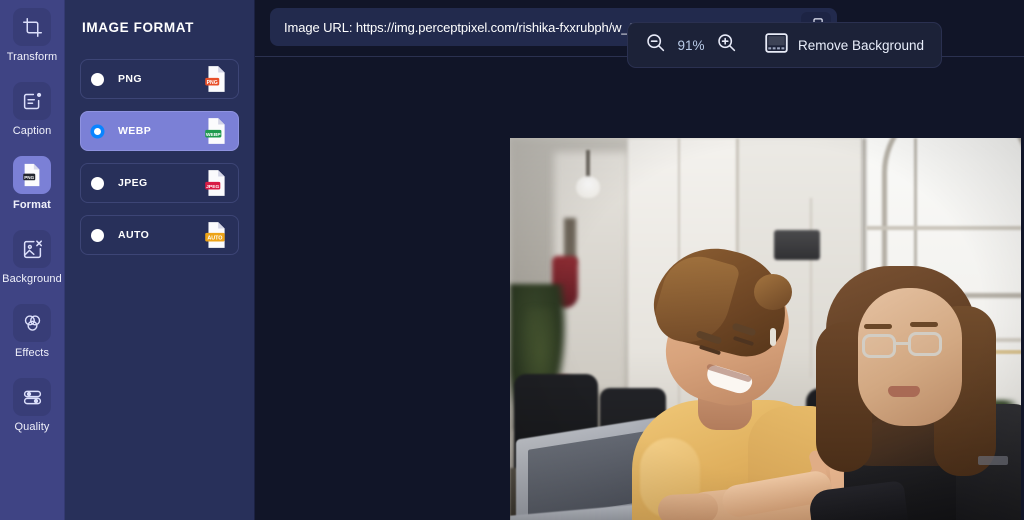 This screenshot has width=1024, height=520. What do you see at coordinates (216, 79) in the screenshot?
I see `file-png-badge-icon: PNG` at bounding box center [216, 79].